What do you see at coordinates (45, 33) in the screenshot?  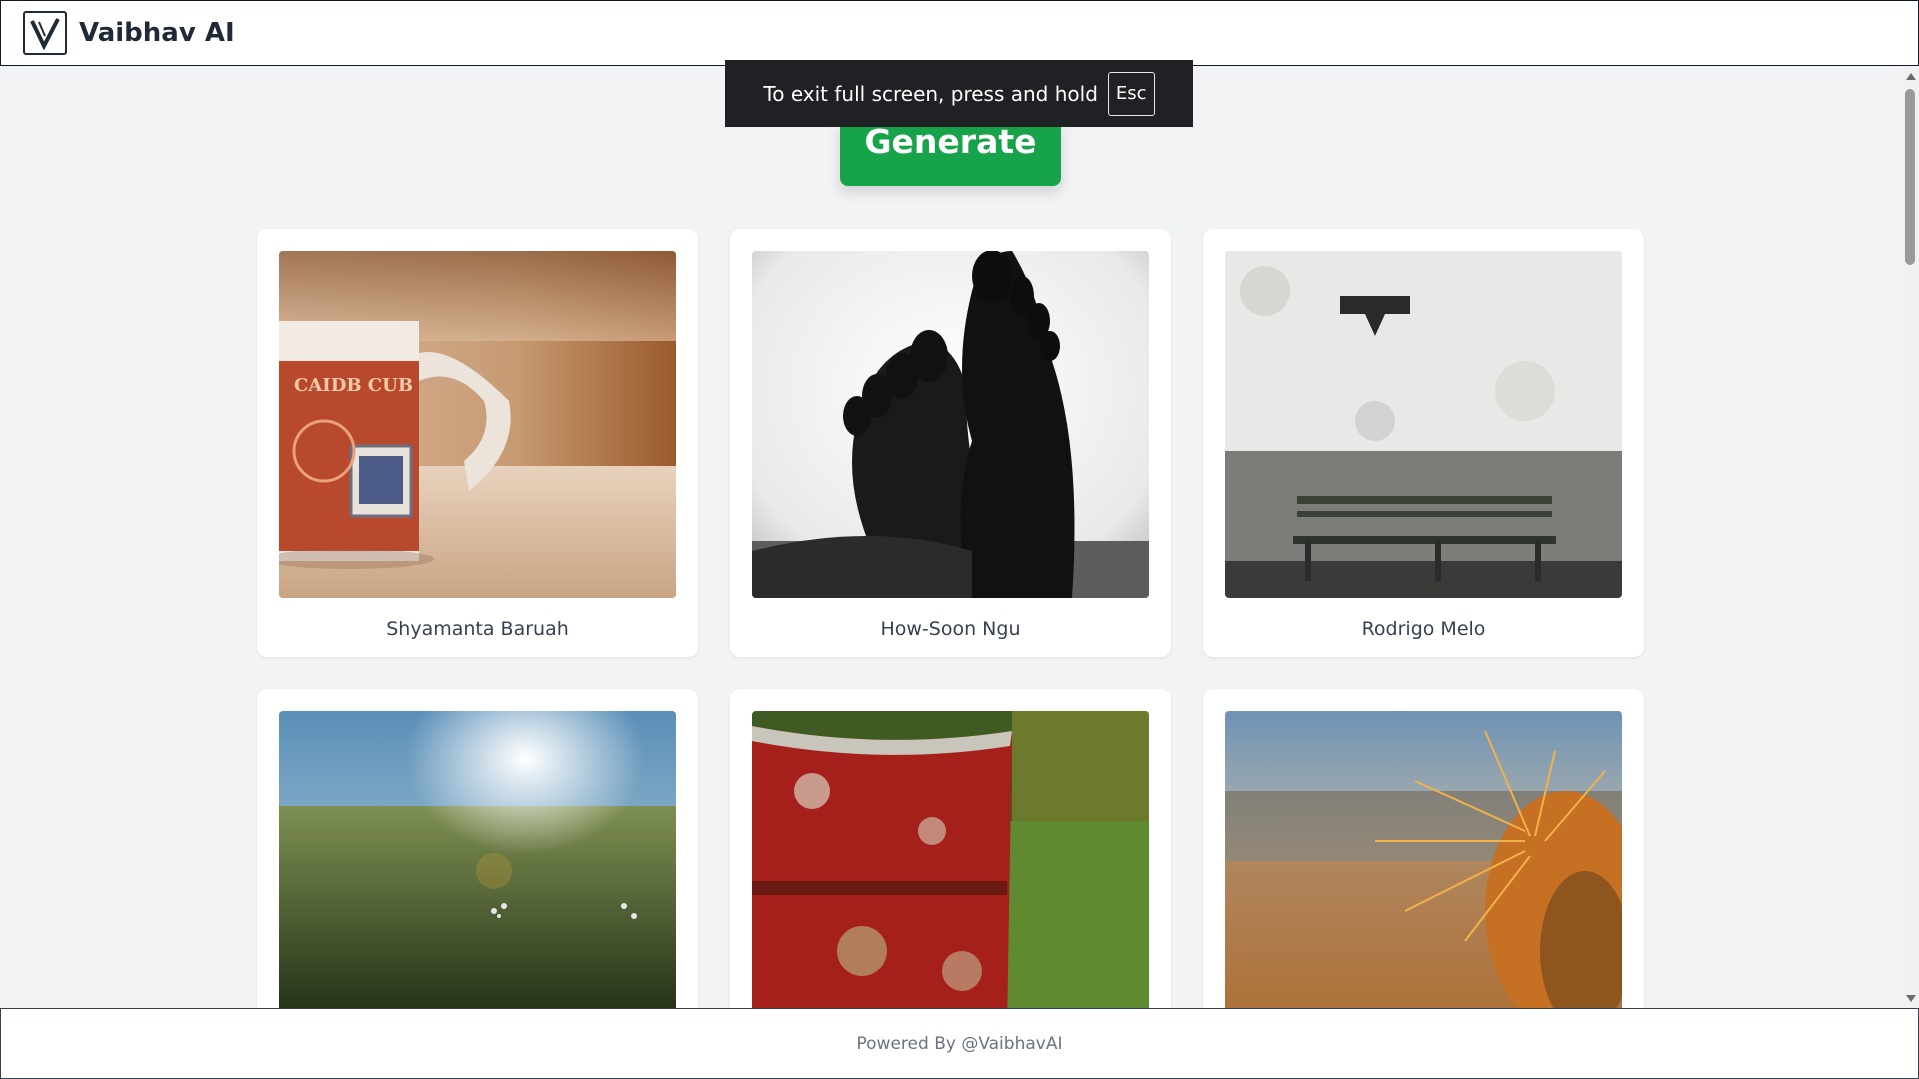 I see `v-logo-icon` at bounding box center [45, 33].